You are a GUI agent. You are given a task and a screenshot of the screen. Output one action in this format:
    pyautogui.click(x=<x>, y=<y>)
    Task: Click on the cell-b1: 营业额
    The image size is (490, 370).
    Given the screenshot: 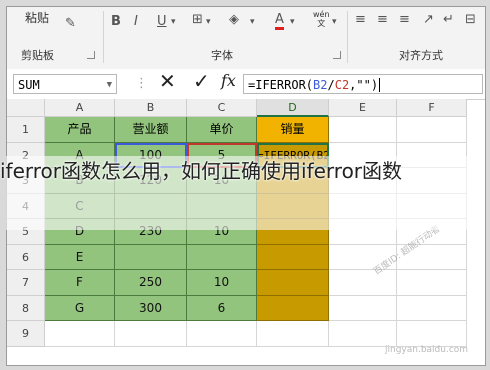 What is the action you would take?
    pyautogui.click(x=151, y=130)
    